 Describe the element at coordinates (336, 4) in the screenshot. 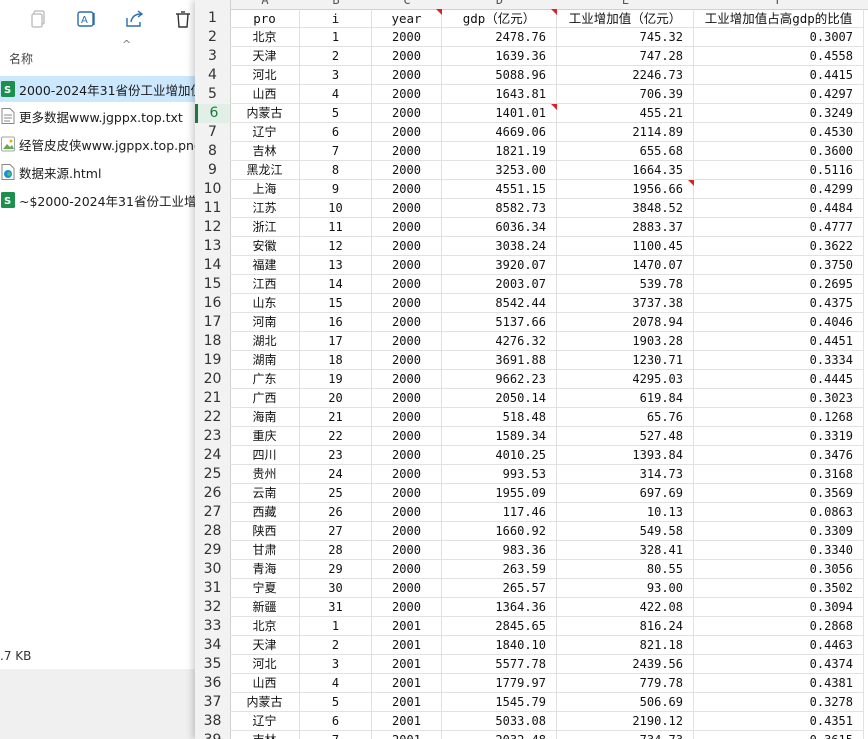

I see `column-header-b: B` at that location.